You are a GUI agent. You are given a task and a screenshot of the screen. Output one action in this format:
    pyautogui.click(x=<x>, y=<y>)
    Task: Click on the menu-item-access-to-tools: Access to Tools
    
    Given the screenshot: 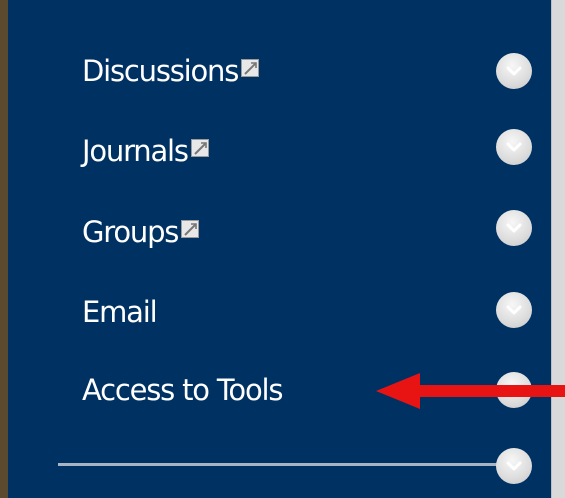 What is the action you would take?
    pyautogui.click(x=182, y=390)
    